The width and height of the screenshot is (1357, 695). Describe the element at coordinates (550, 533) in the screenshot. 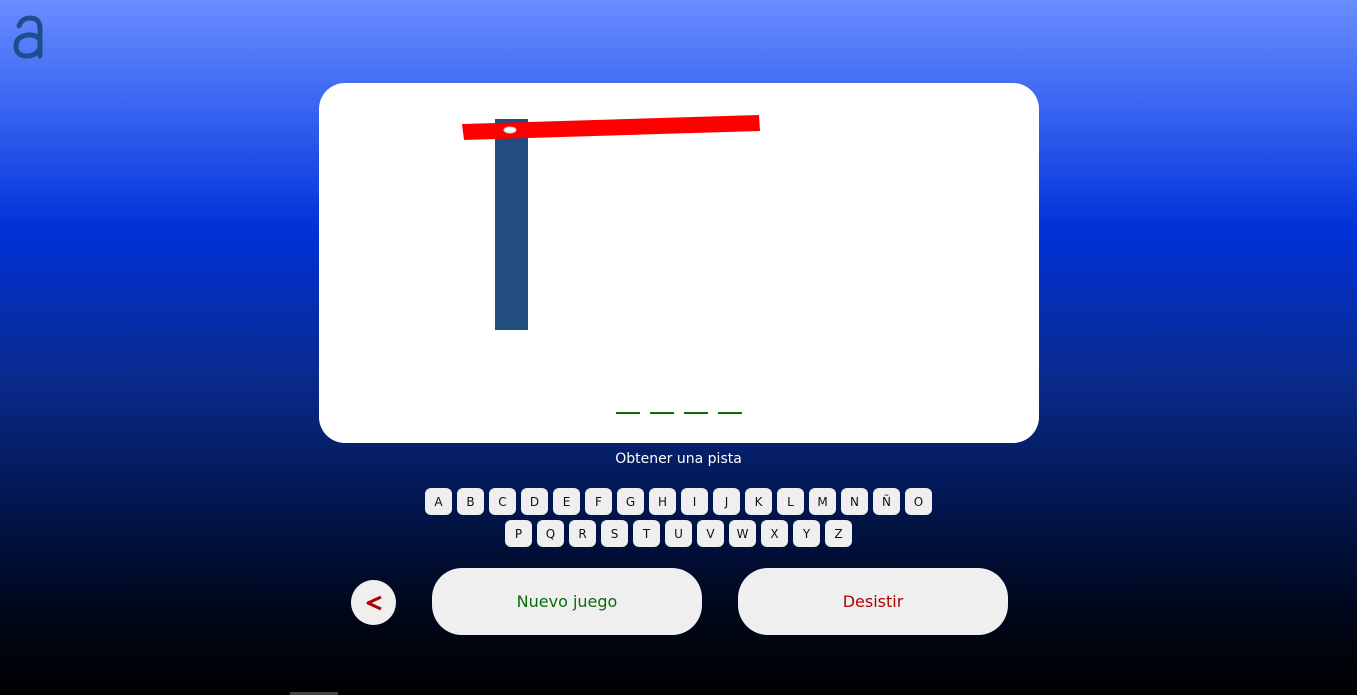

I see `key-q: Q` at that location.